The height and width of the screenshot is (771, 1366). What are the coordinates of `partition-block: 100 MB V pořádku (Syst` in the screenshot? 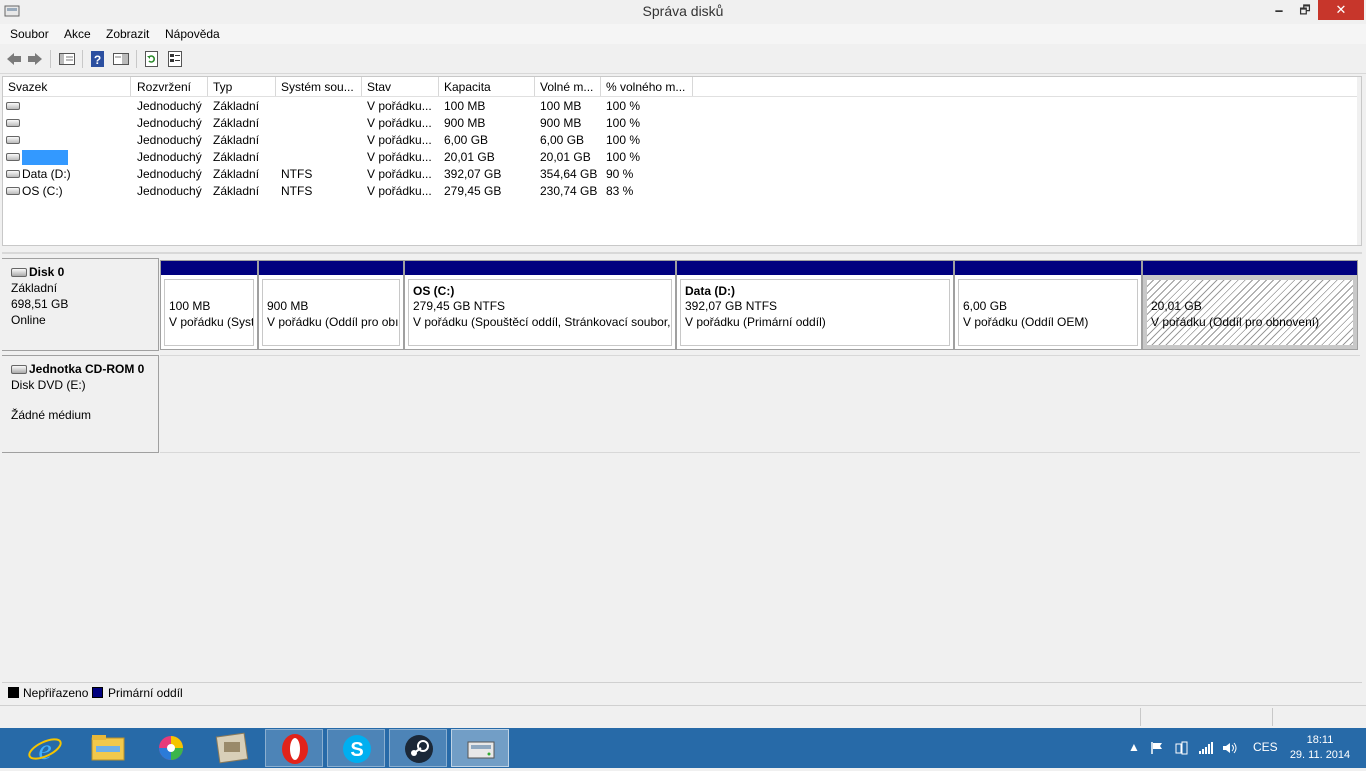 It's located at (209, 305).